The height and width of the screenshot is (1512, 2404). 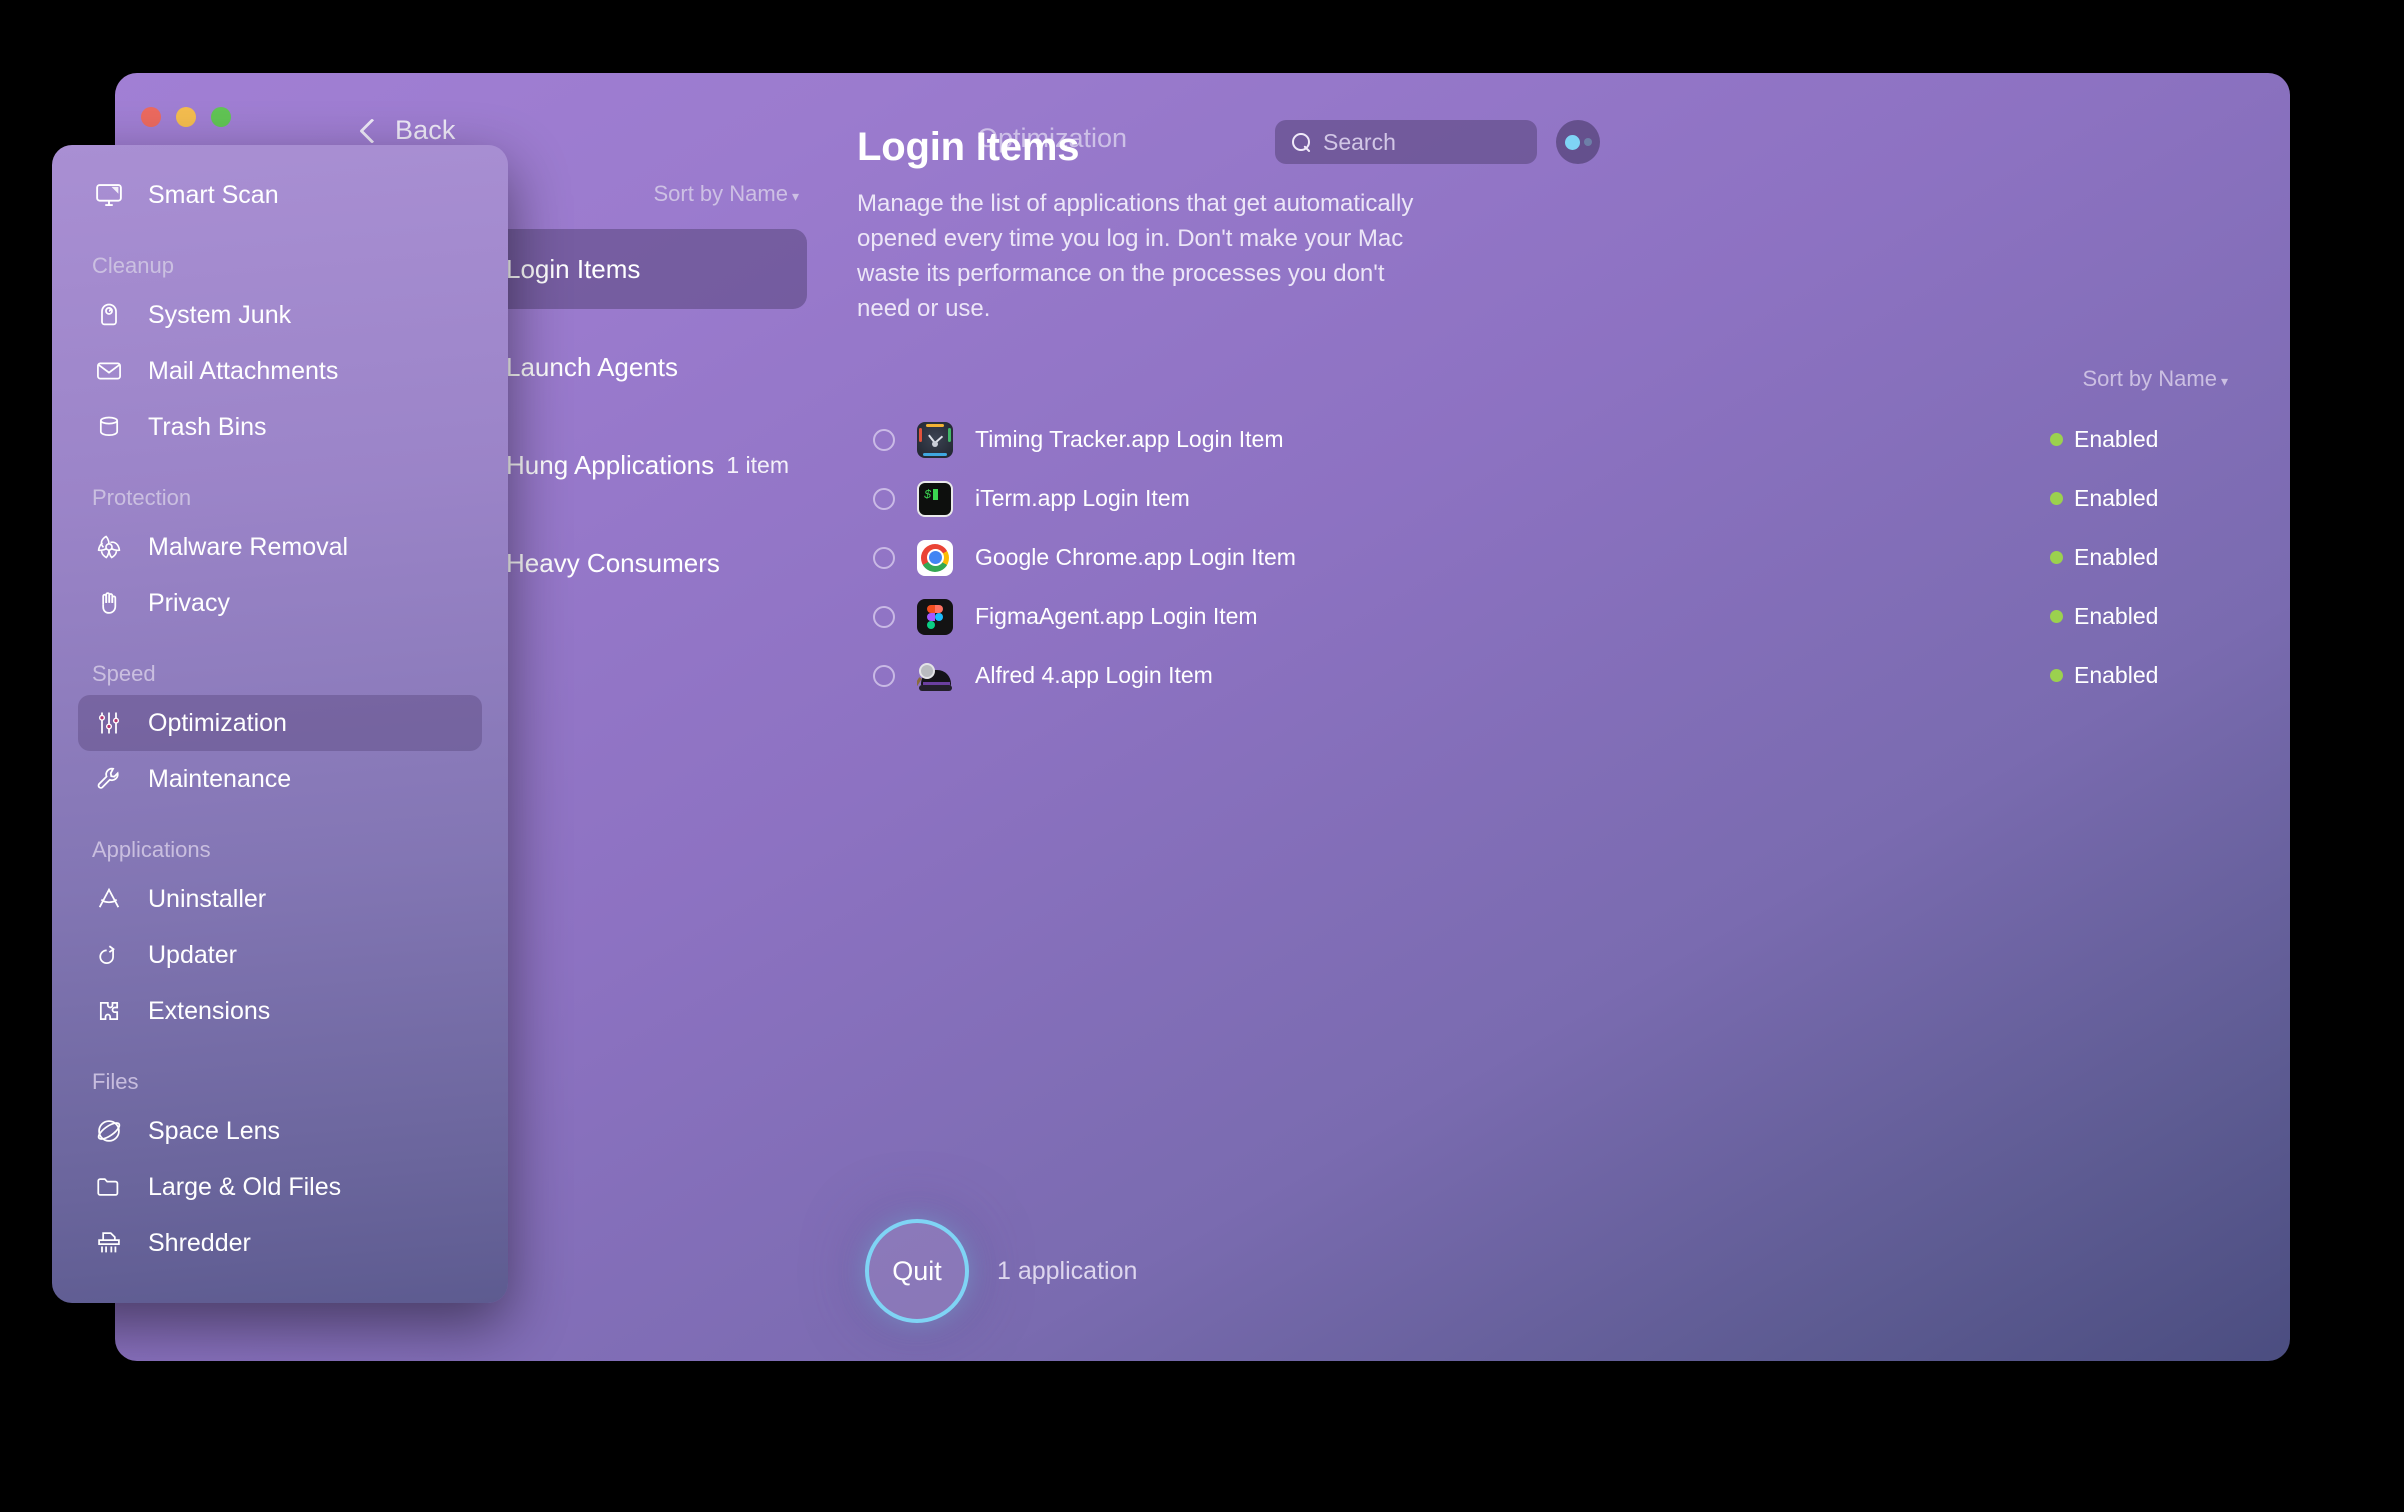 I want to click on module-label: Heavy Consumers, so click(x=613, y=562).